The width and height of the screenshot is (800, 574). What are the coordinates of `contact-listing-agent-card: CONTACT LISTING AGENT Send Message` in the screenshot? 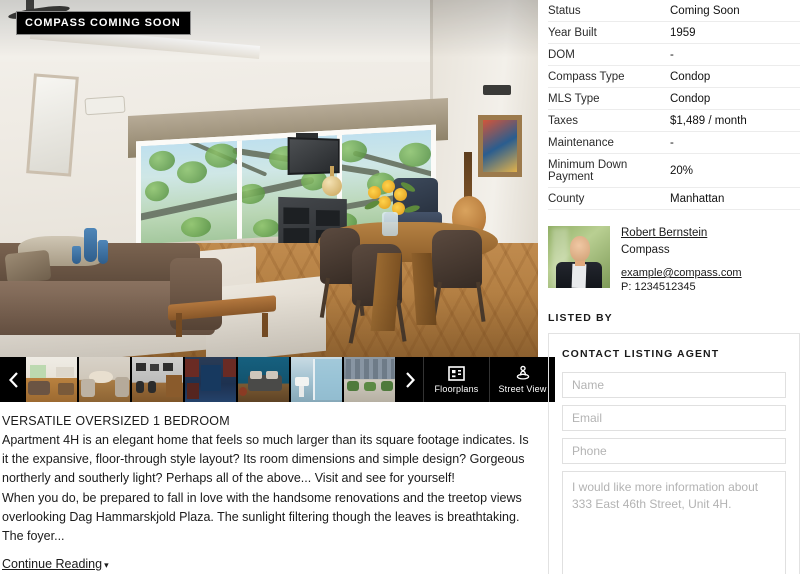 It's located at (674, 453).